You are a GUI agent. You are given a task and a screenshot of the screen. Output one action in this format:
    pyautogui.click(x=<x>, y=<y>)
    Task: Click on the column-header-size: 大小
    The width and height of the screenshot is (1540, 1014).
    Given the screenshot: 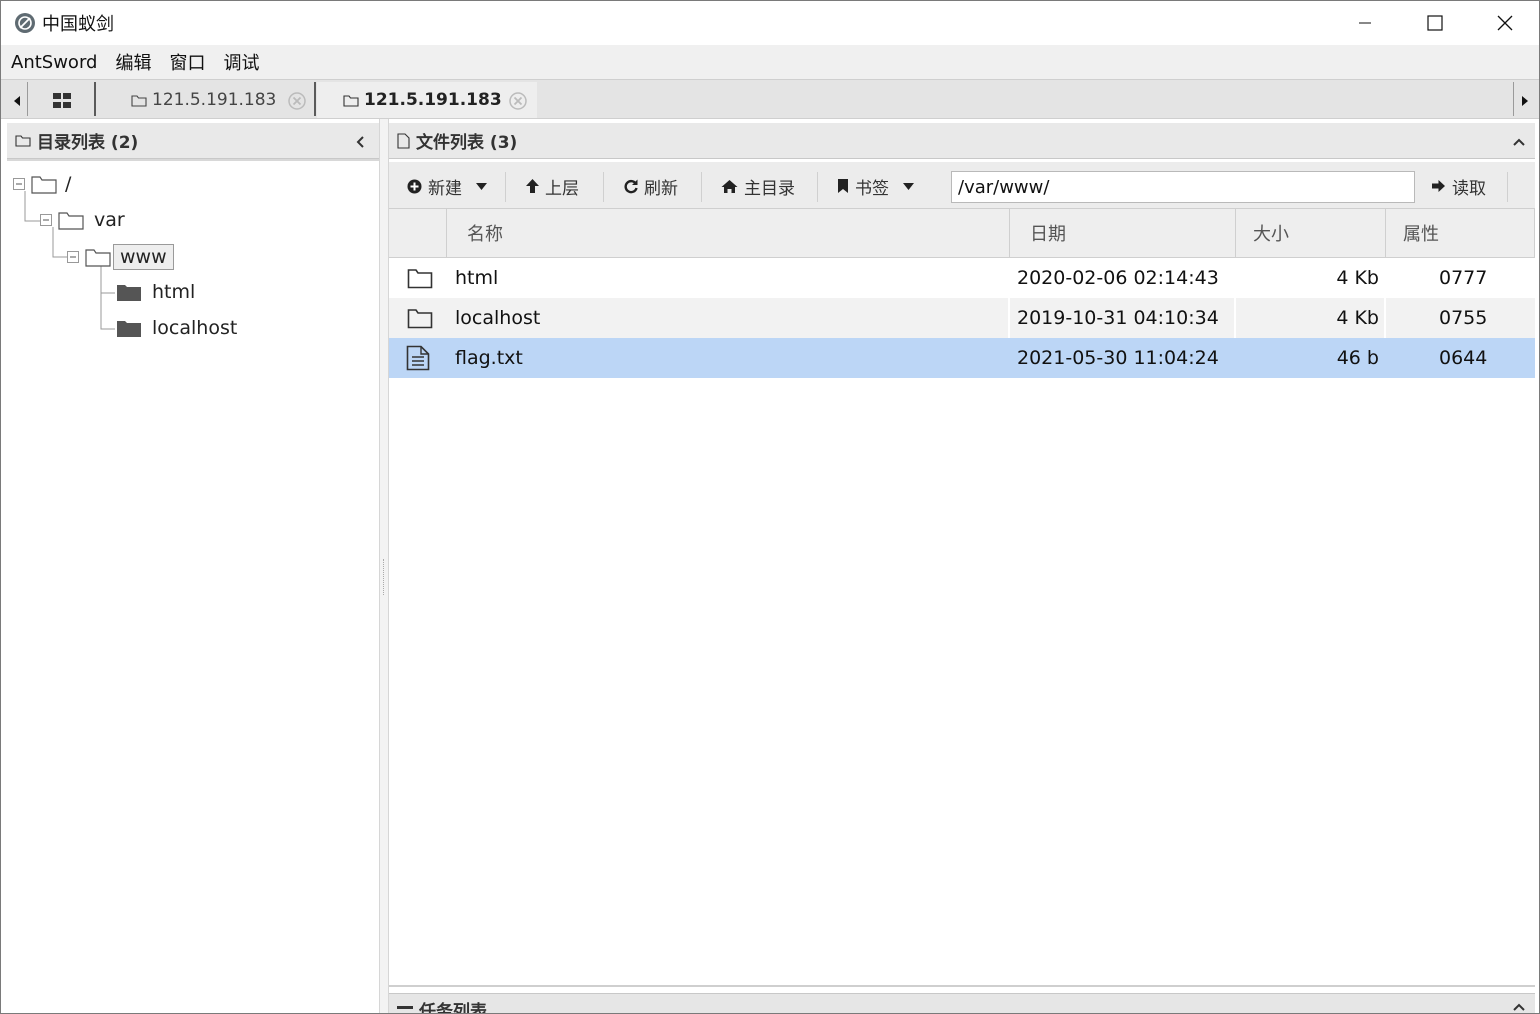 What is the action you would take?
    pyautogui.click(x=1311, y=233)
    